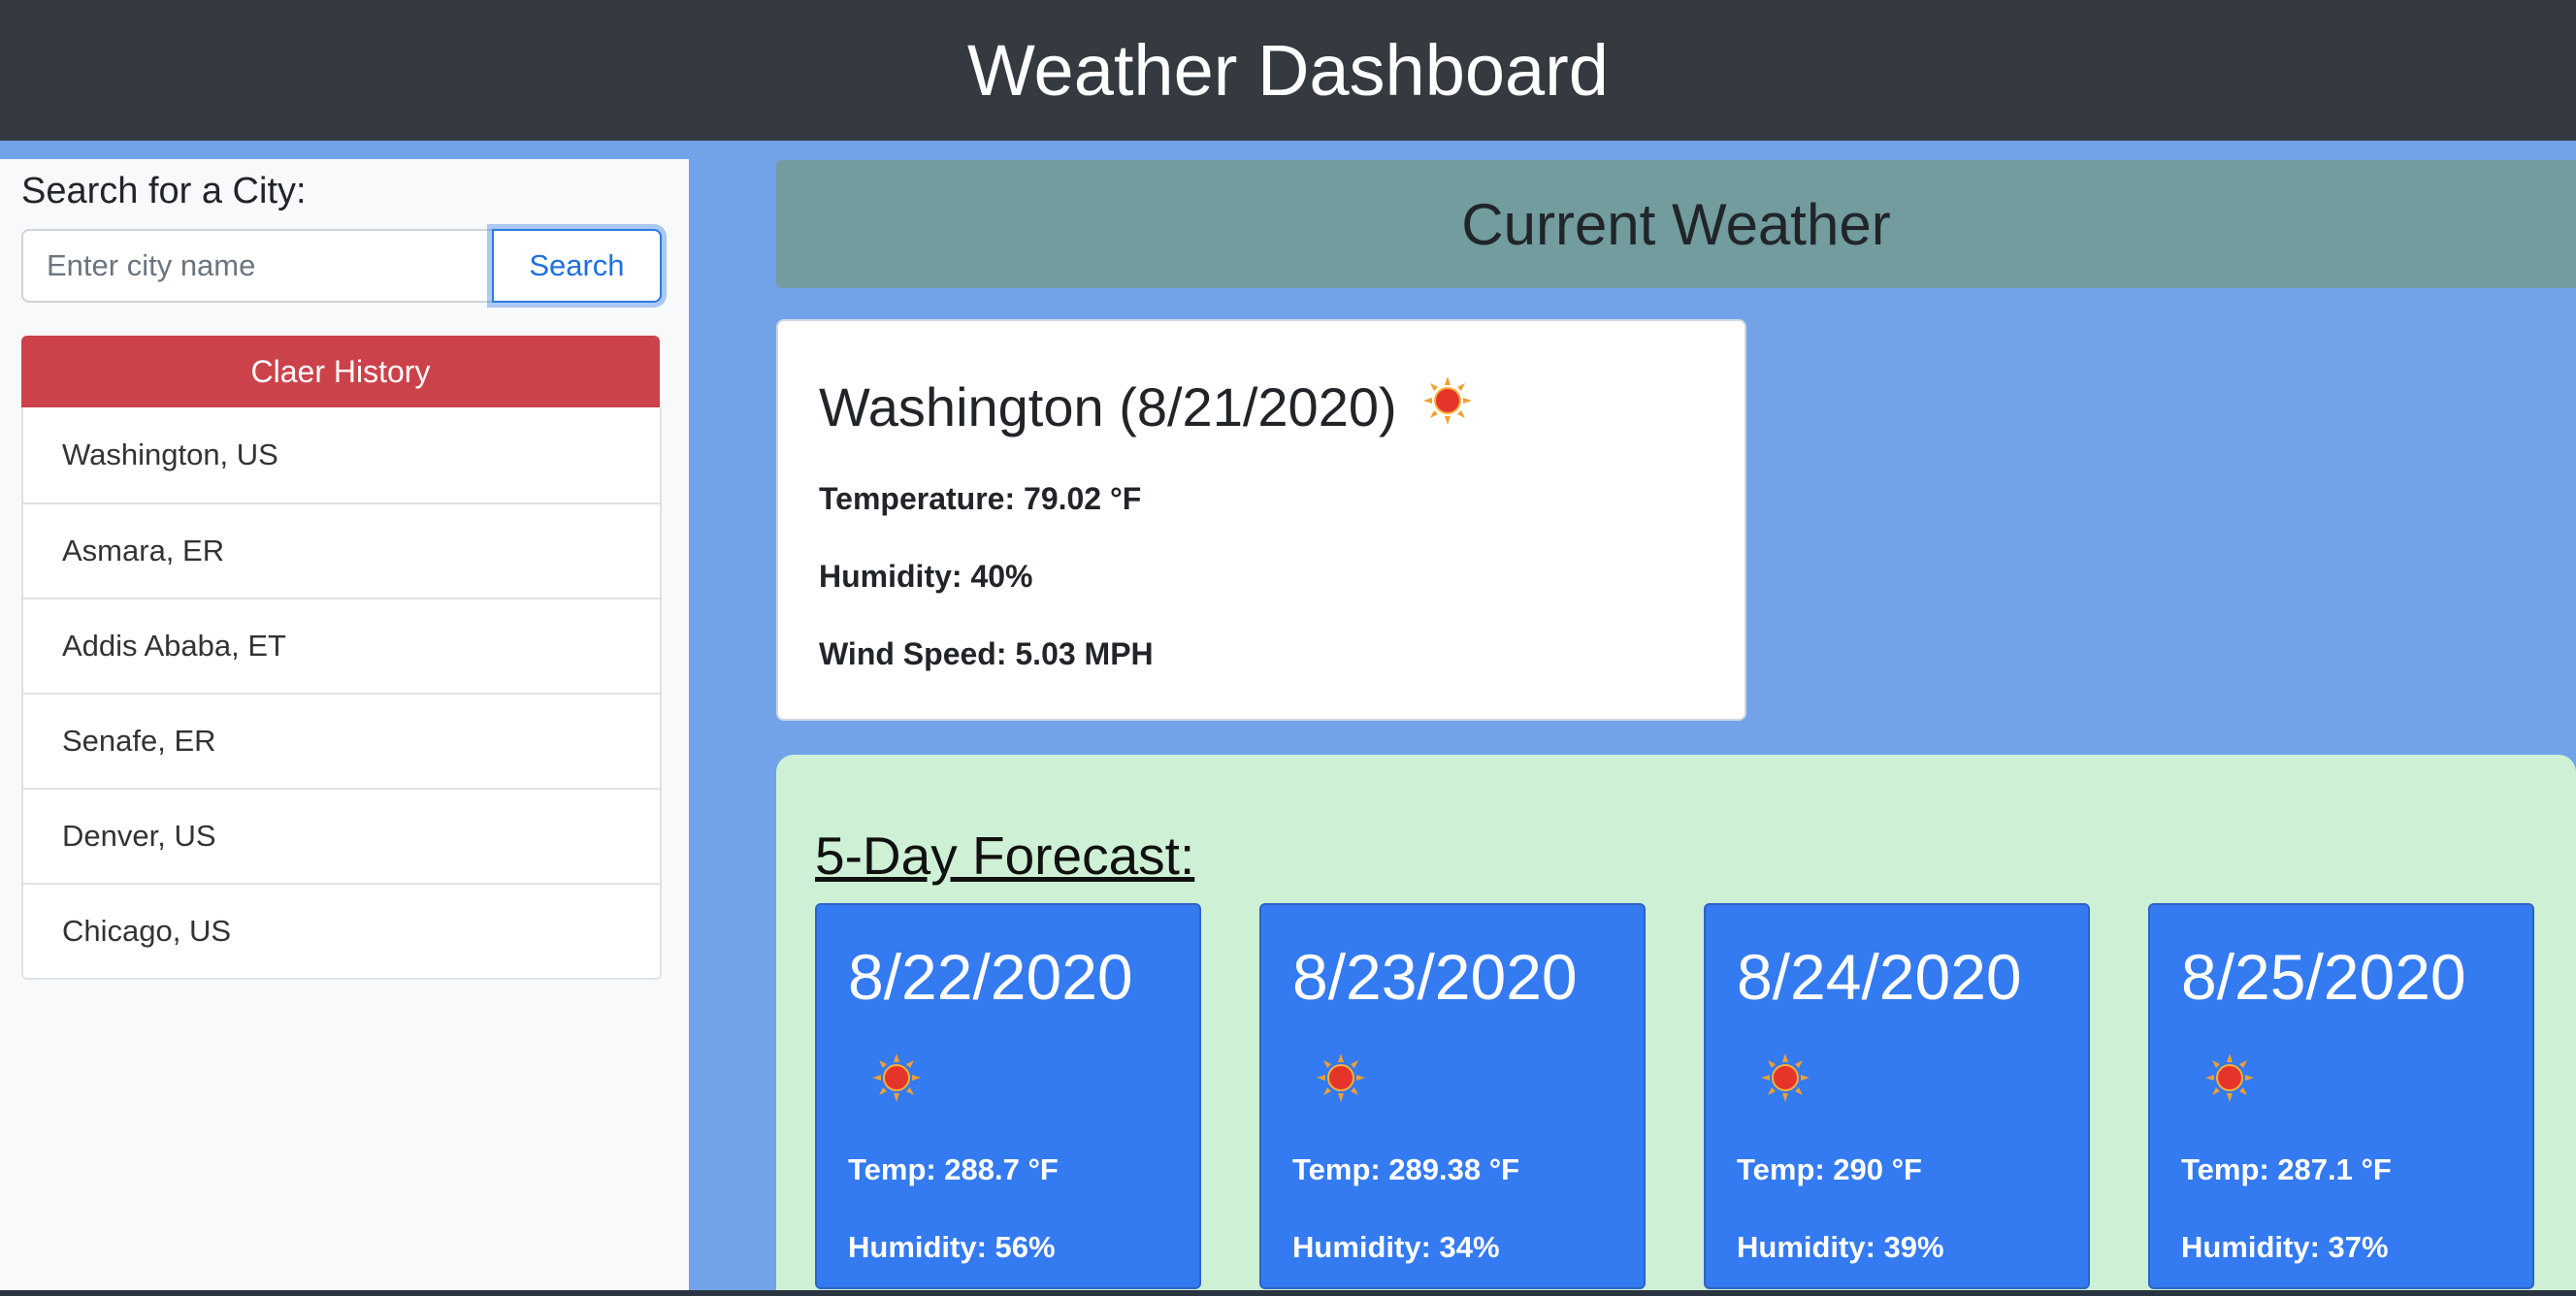 The height and width of the screenshot is (1296, 2576). What do you see at coordinates (1288, 1293) in the screenshot?
I see `bottom-edge` at bounding box center [1288, 1293].